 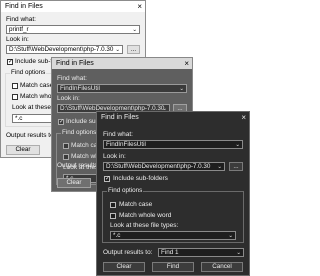 What do you see at coordinates (144, 225) in the screenshot?
I see `file-types-label: Look at these file types:` at bounding box center [144, 225].